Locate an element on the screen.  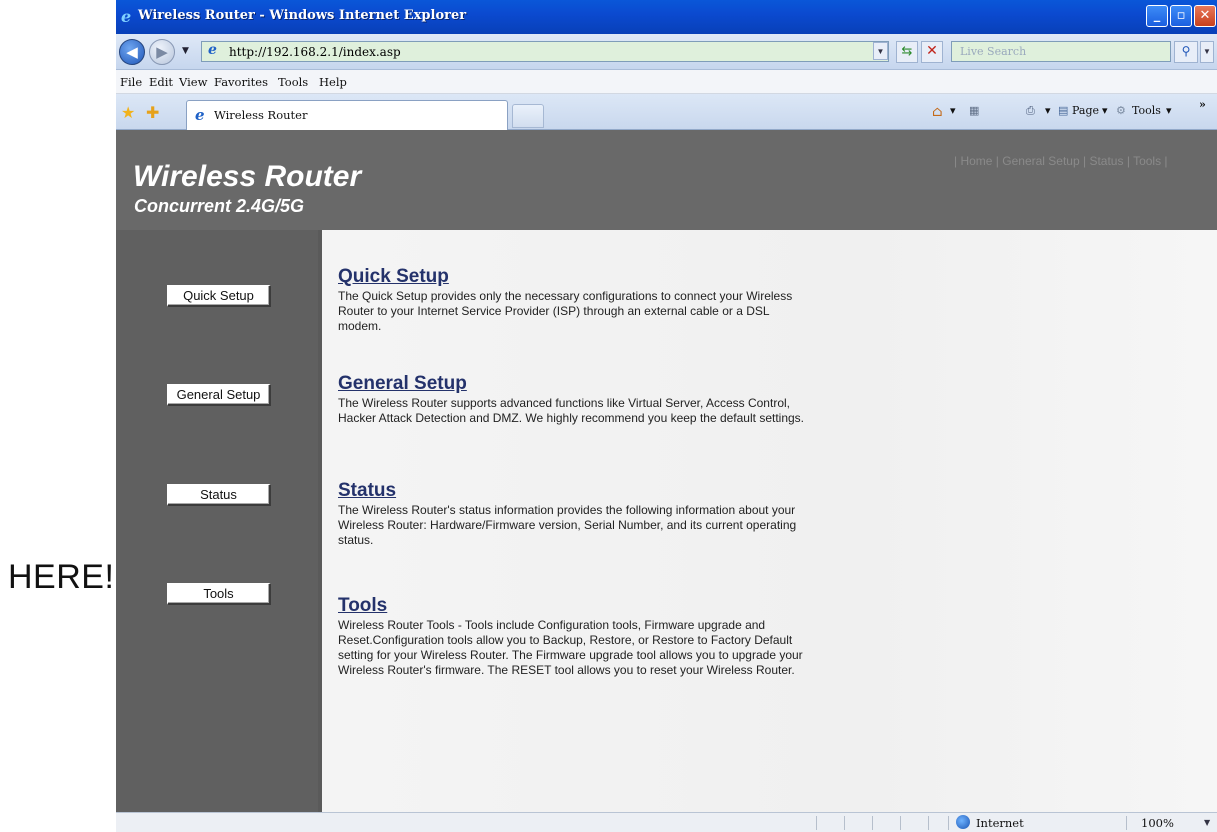
menu-view: View is located at coordinates (193, 82).